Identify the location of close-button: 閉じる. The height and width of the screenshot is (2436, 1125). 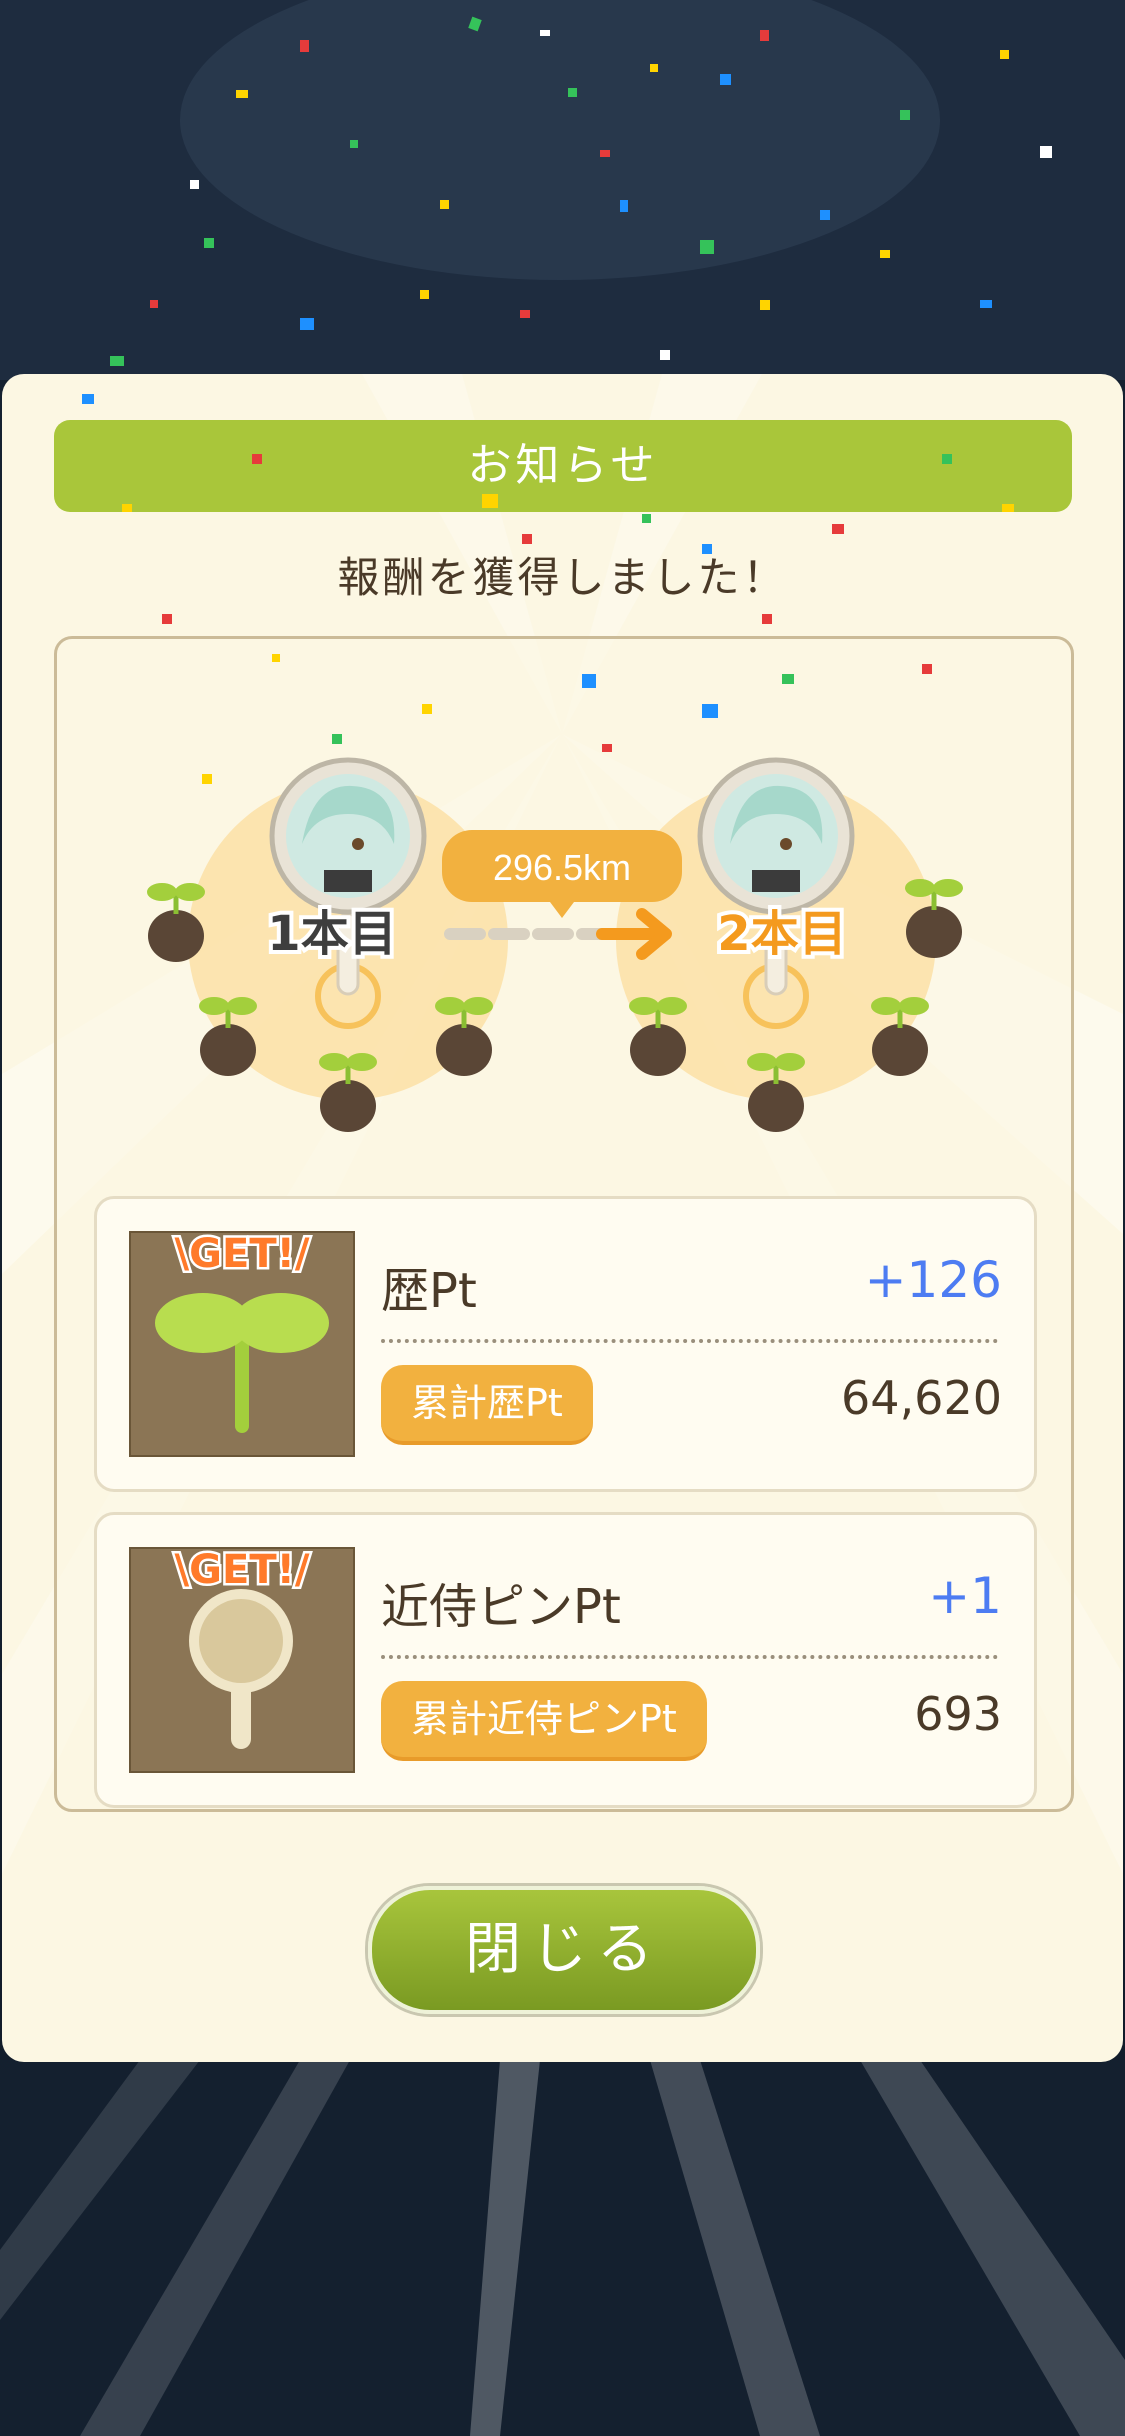
(564, 1950).